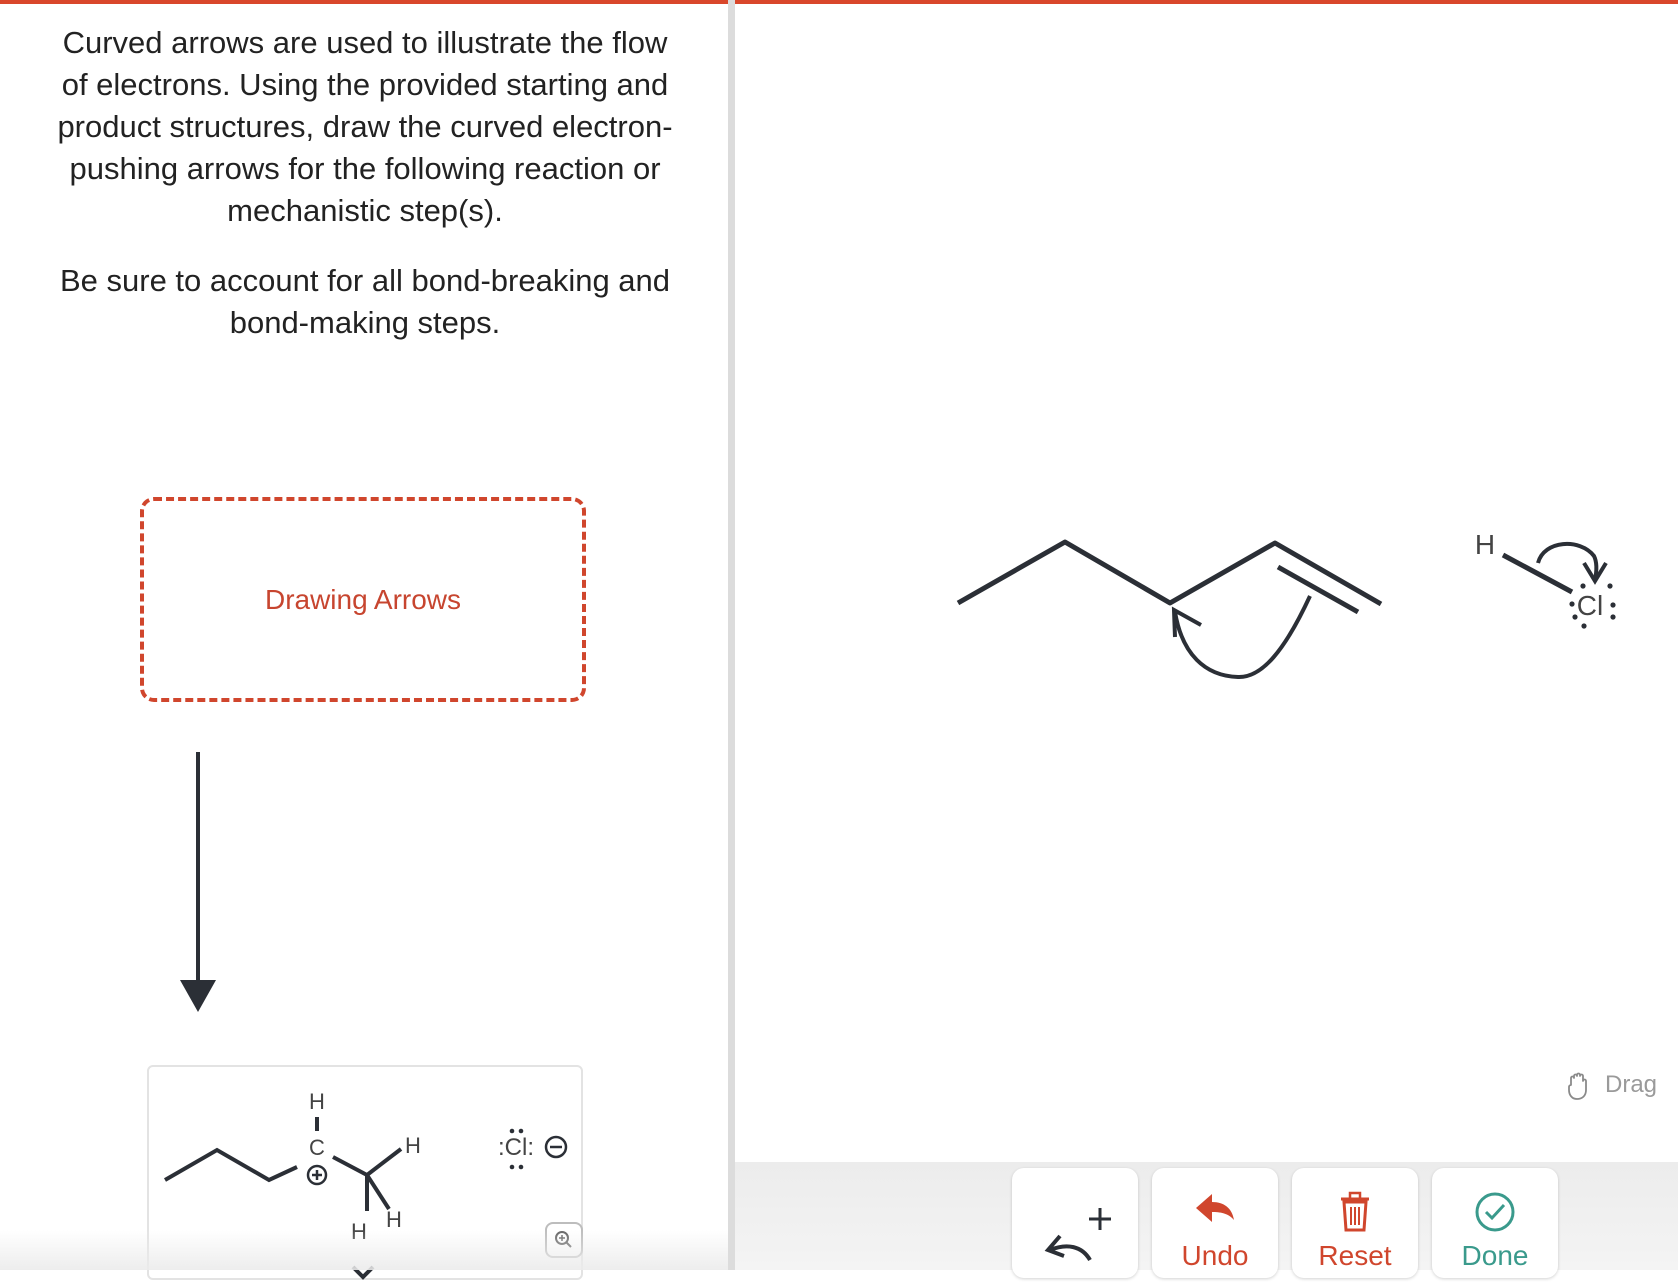 Image resolution: width=1678 pixels, height=1282 pixels. Describe the element at coordinates (1495, 1255) in the screenshot. I see `done-label: Done` at that location.